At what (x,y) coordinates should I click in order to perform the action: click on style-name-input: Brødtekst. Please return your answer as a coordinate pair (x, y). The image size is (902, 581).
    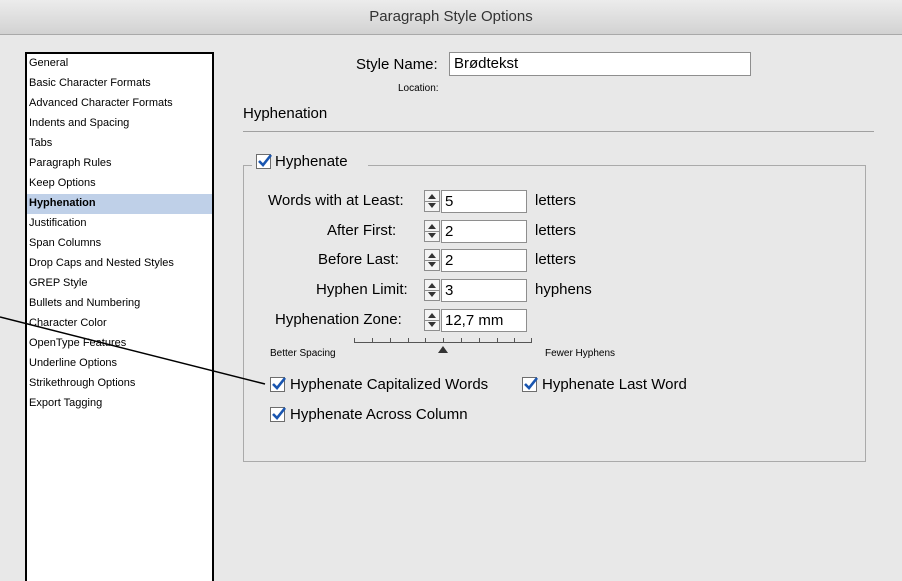
    Looking at the image, I should click on (600, 64).